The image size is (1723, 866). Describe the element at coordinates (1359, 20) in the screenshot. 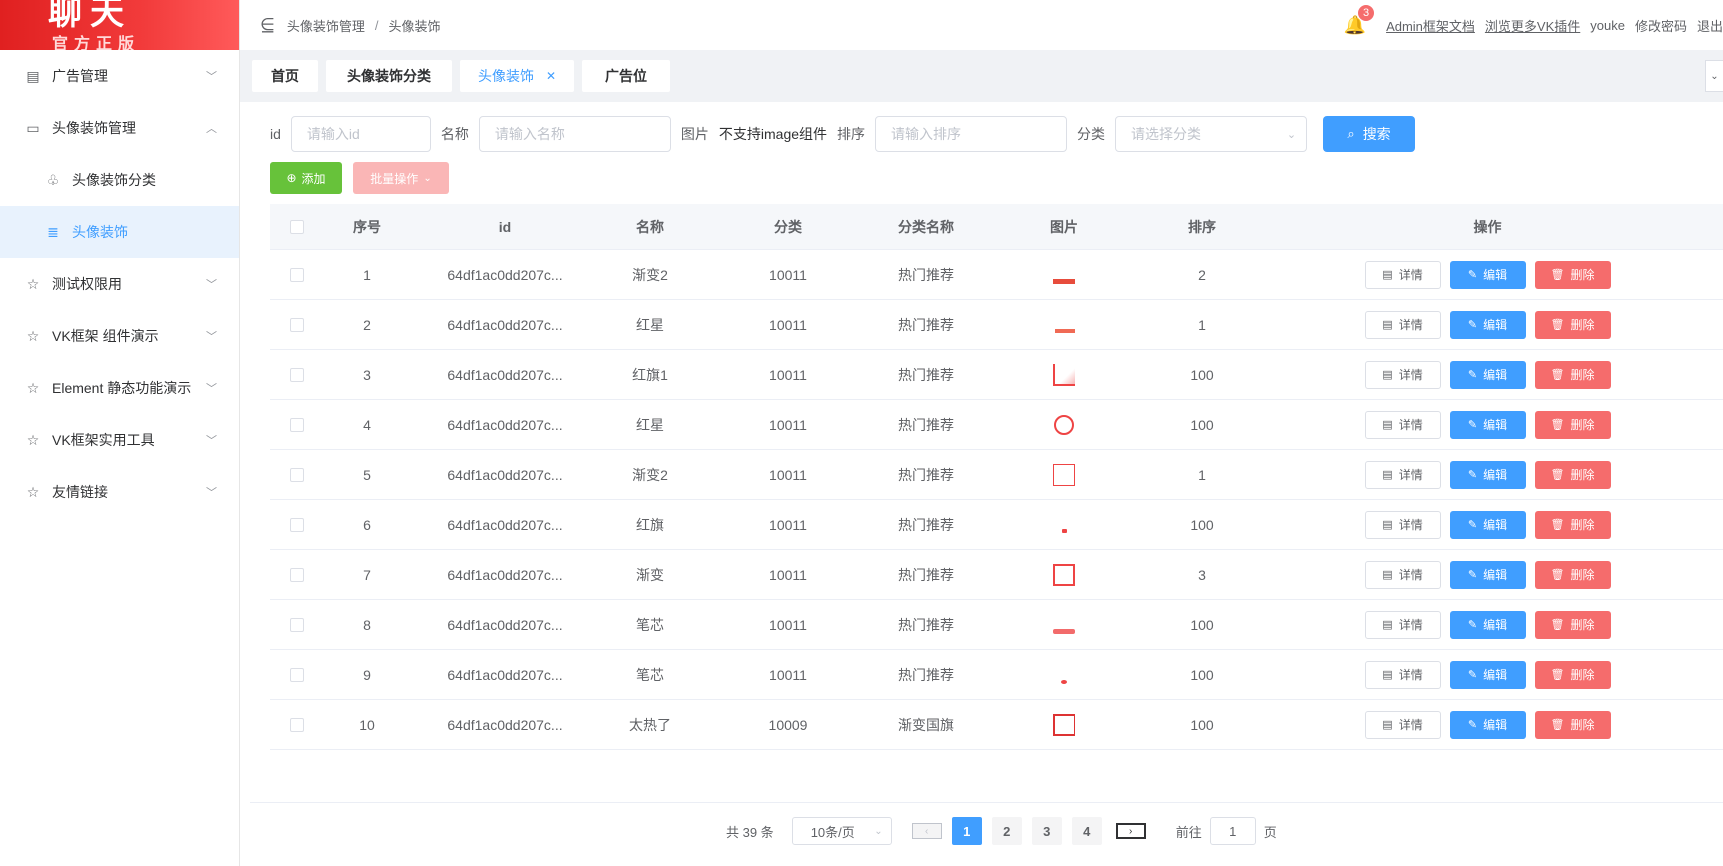

I see `bell-icon: 🔔 3` at that location.